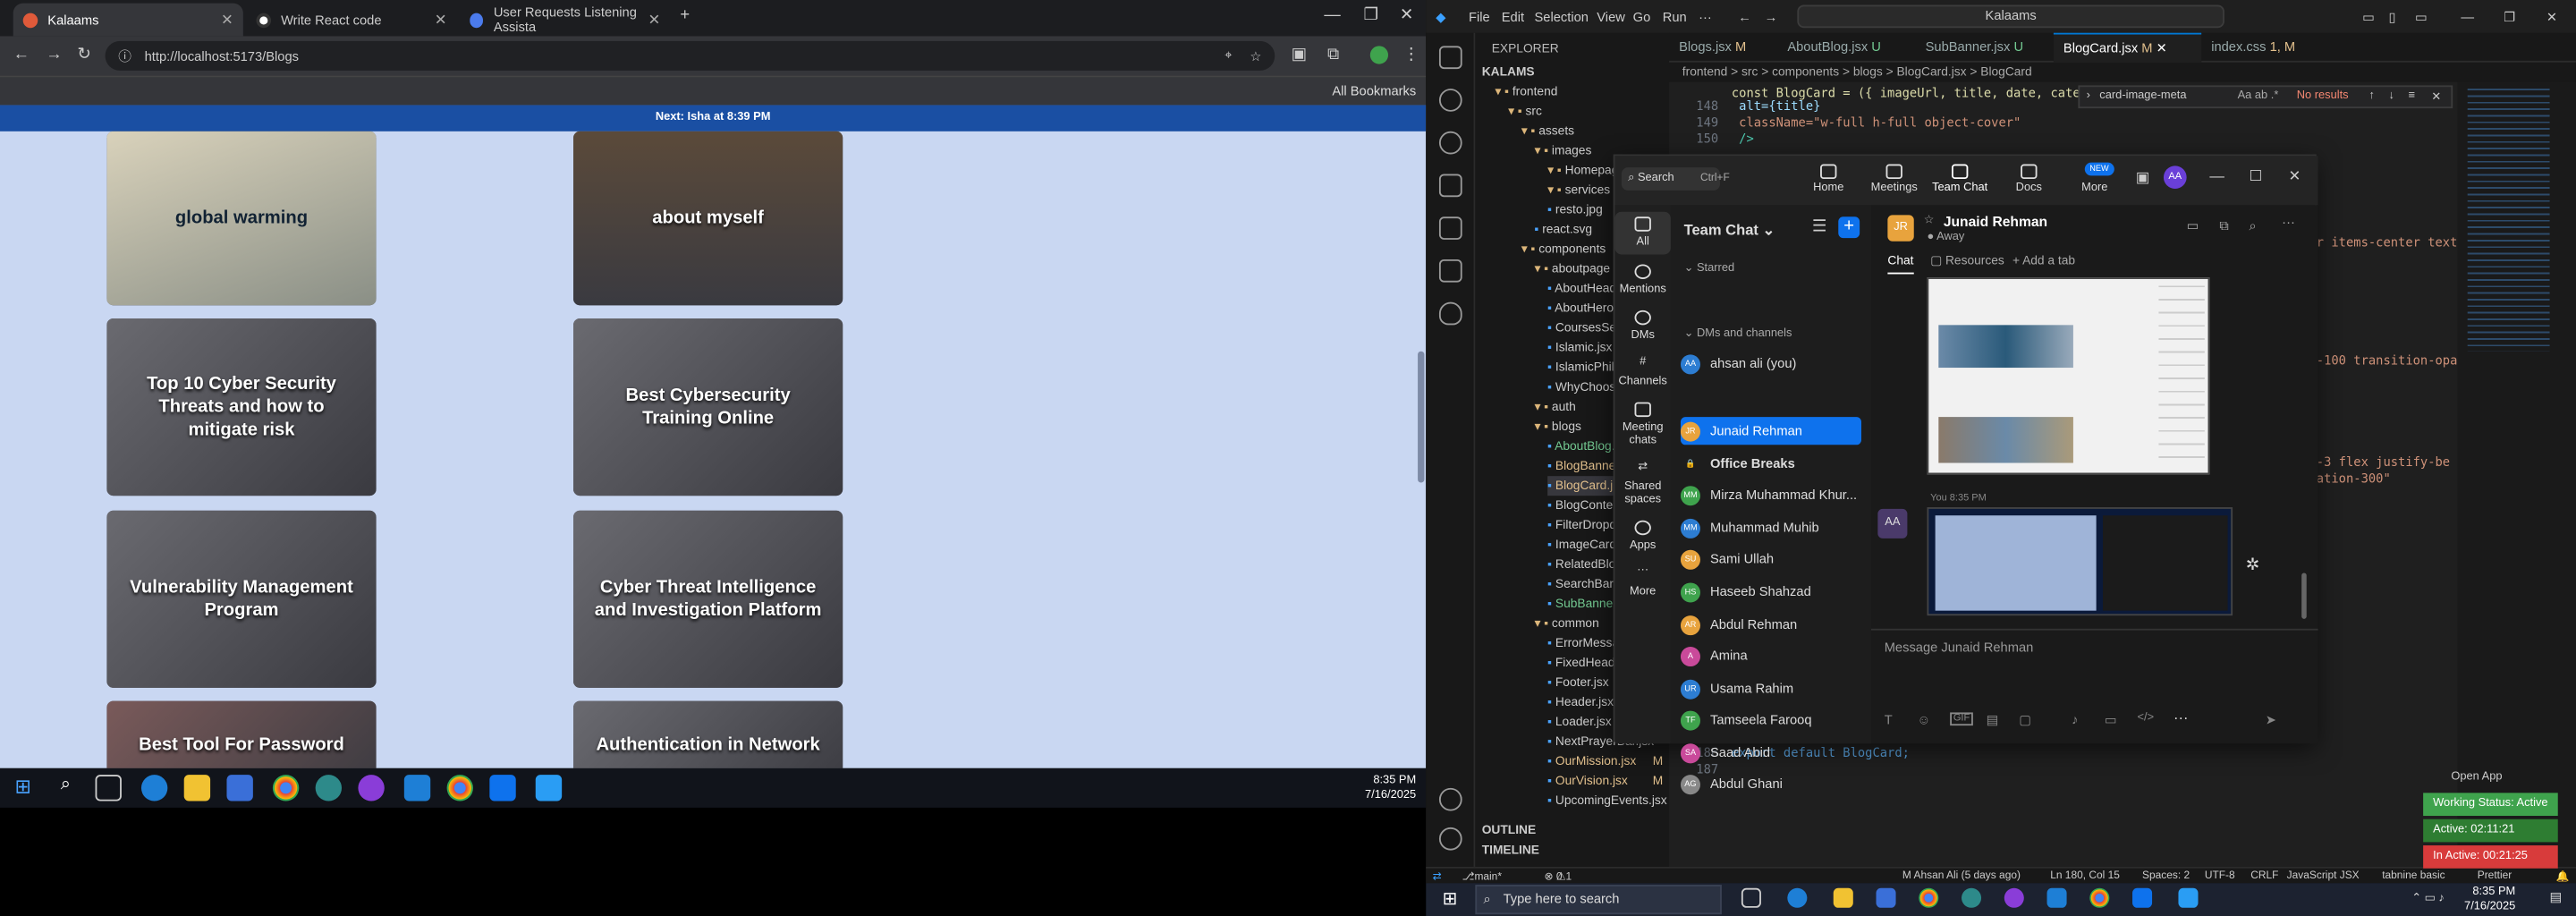  Describe the element at coordinates (1797, 897) in the screenshot. I see `edge-icon` at that location.